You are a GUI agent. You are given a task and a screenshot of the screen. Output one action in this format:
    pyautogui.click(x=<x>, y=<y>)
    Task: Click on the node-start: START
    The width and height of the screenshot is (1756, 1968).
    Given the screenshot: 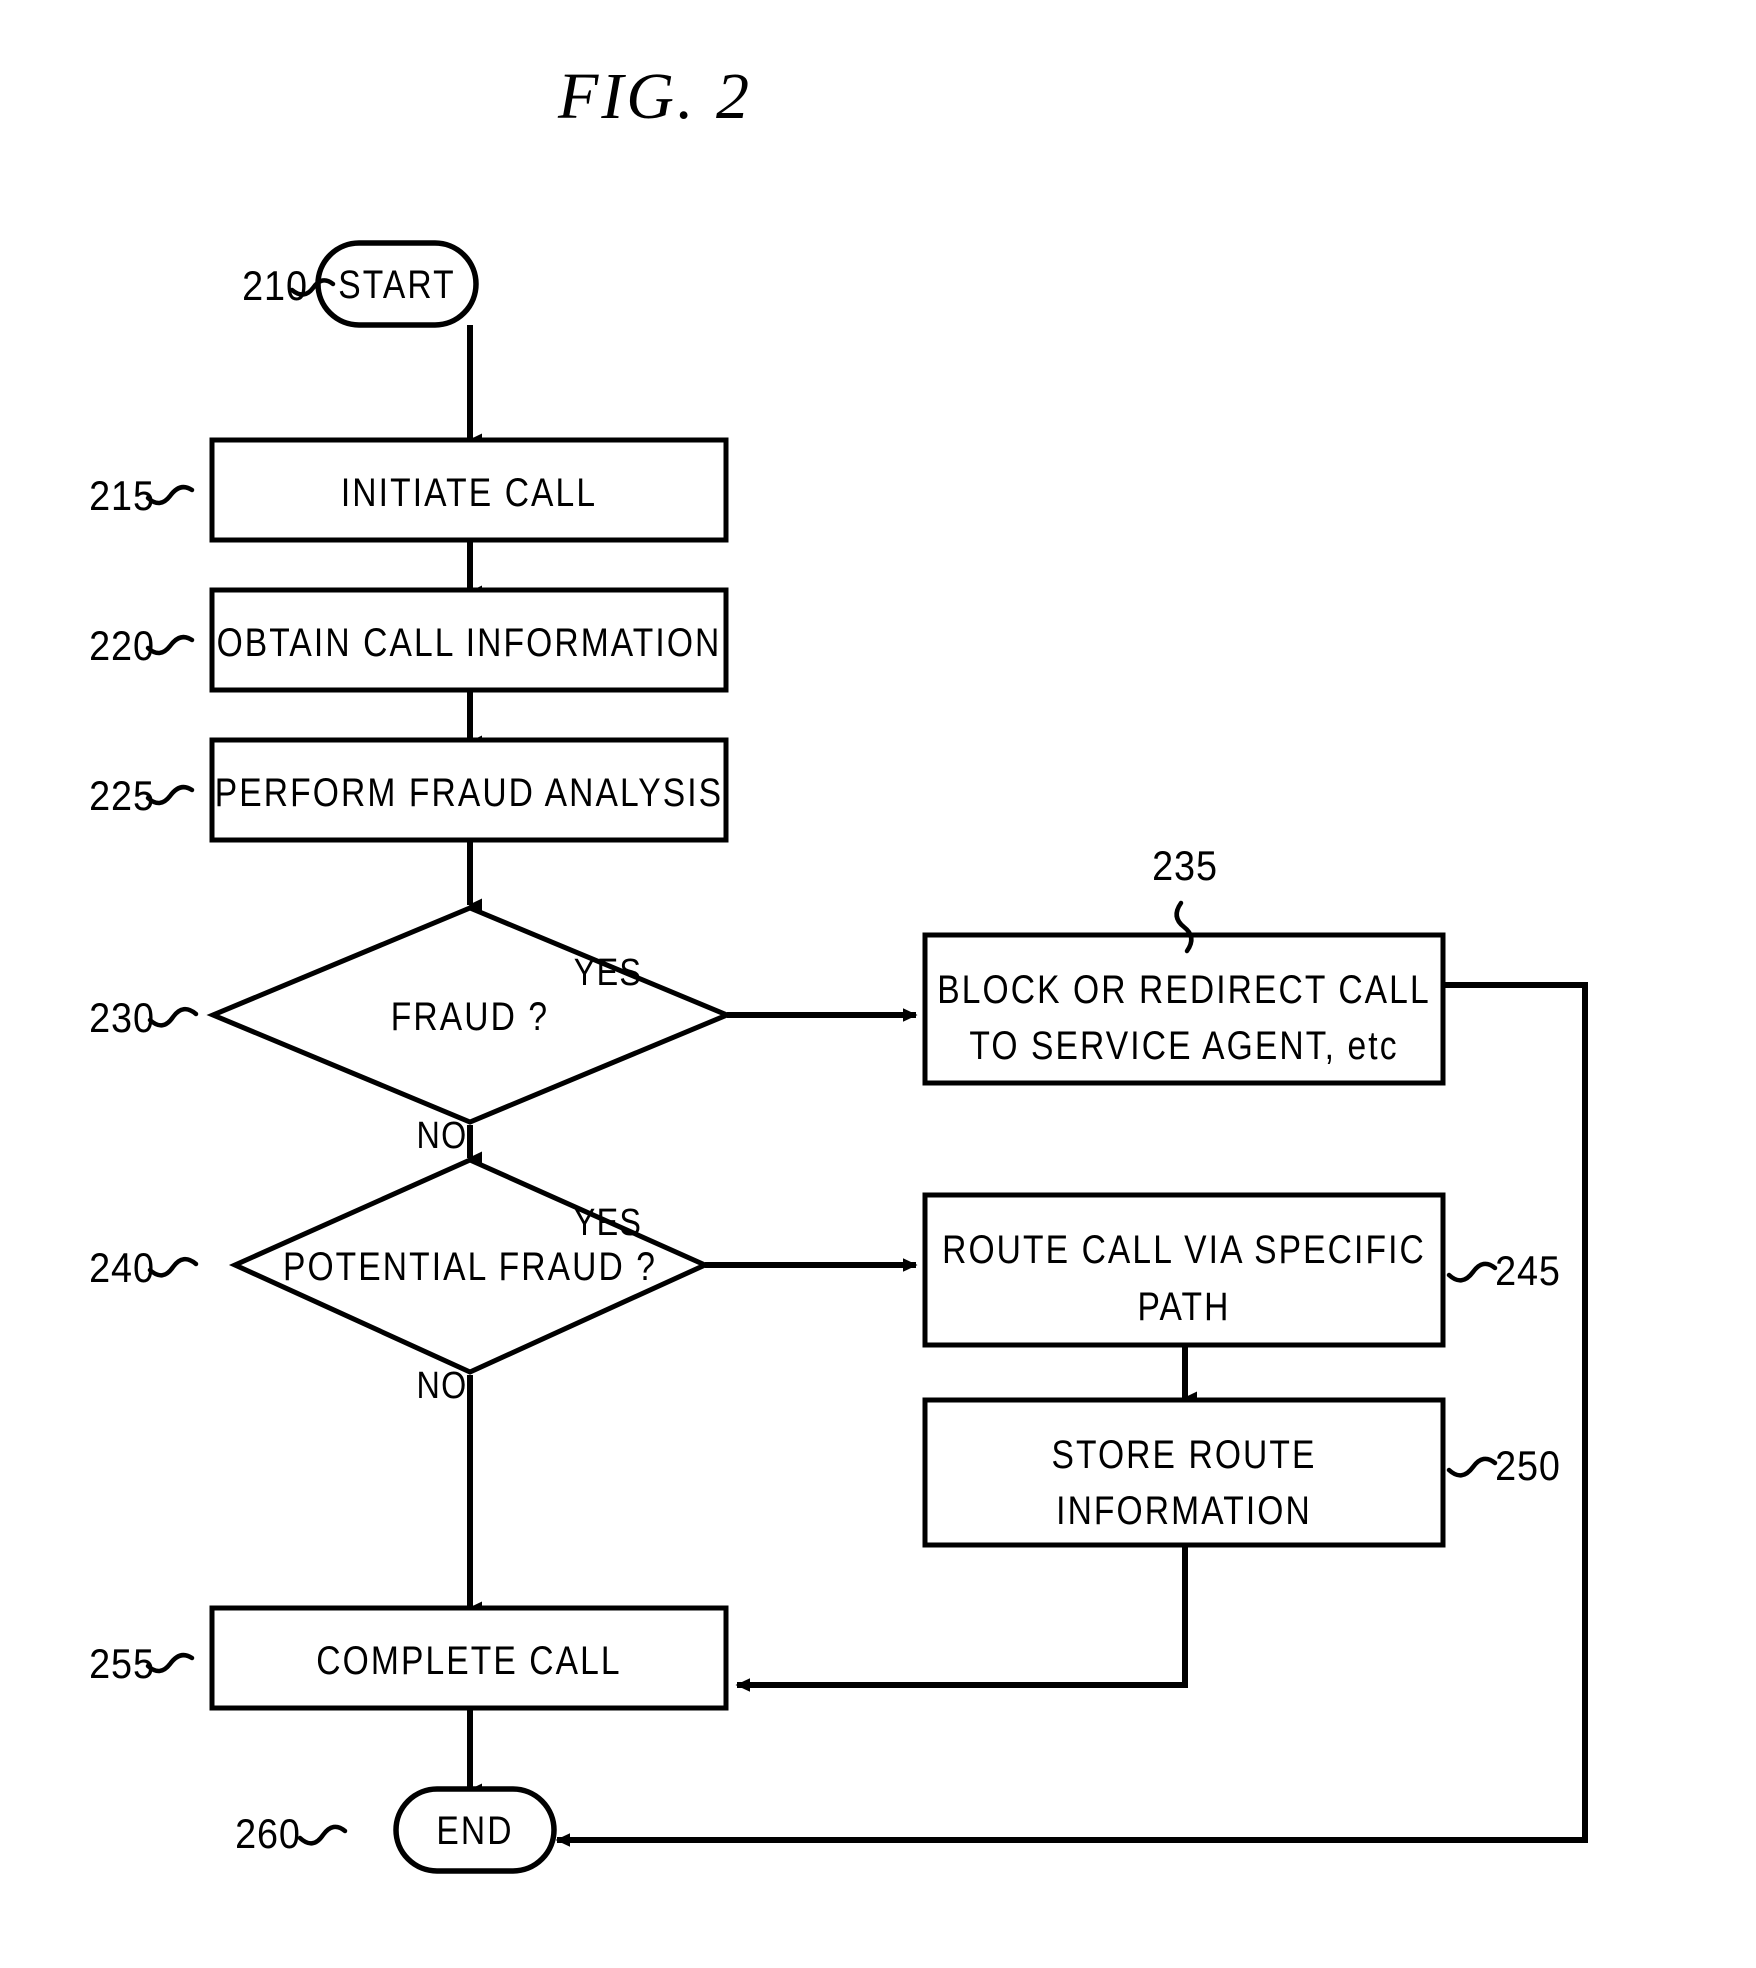 What is the action you would take?
    pyautogui.click(x=397, y=284)
    